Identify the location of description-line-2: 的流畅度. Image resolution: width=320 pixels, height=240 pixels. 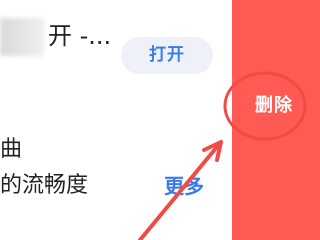
(44, 185).